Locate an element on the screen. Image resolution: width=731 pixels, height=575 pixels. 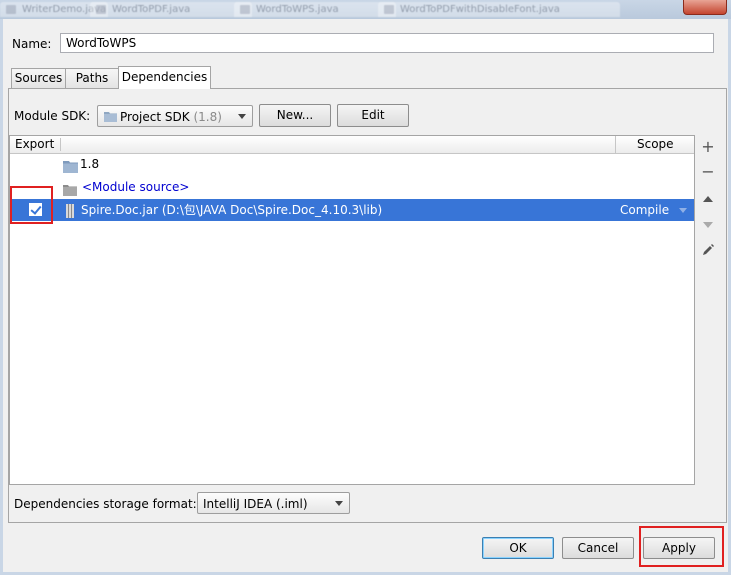
table-row: 1.8 is located at coordinates (352, 164).